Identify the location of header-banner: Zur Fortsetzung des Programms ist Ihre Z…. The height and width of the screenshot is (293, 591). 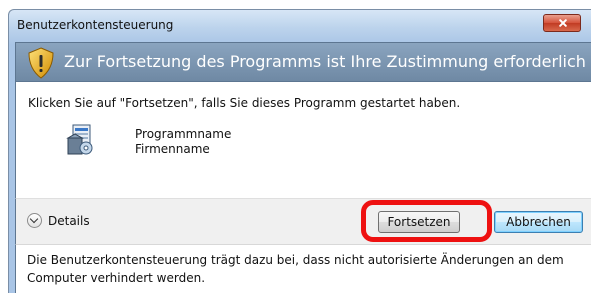
(303, 62).